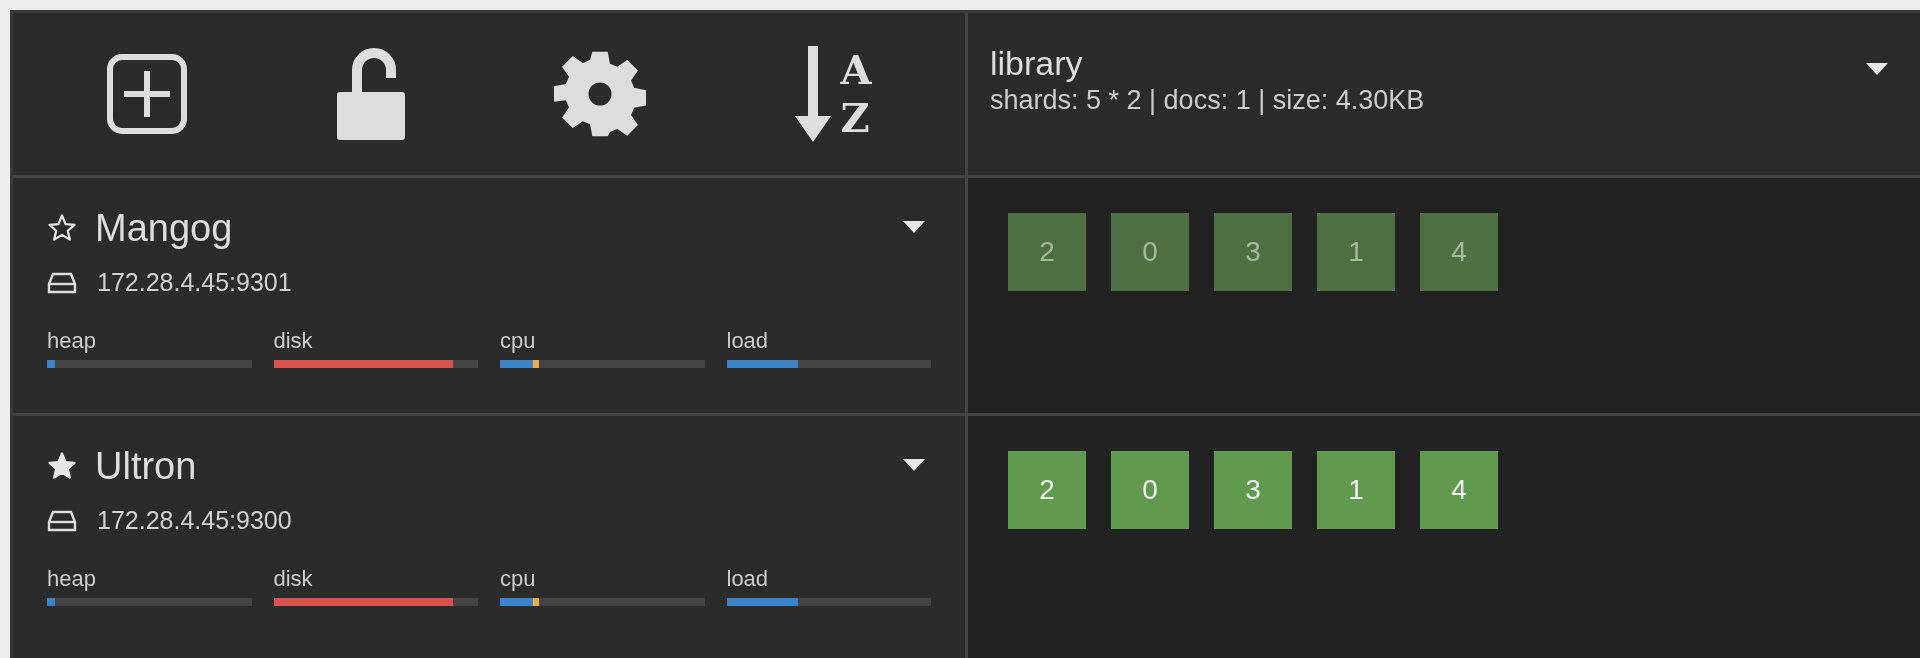 This screenshot has height=658, width=1920. What do you see at coordinates (812, 94) in the screenshot?
I see `down-arrow-icon` at bounding box center [812, 94].